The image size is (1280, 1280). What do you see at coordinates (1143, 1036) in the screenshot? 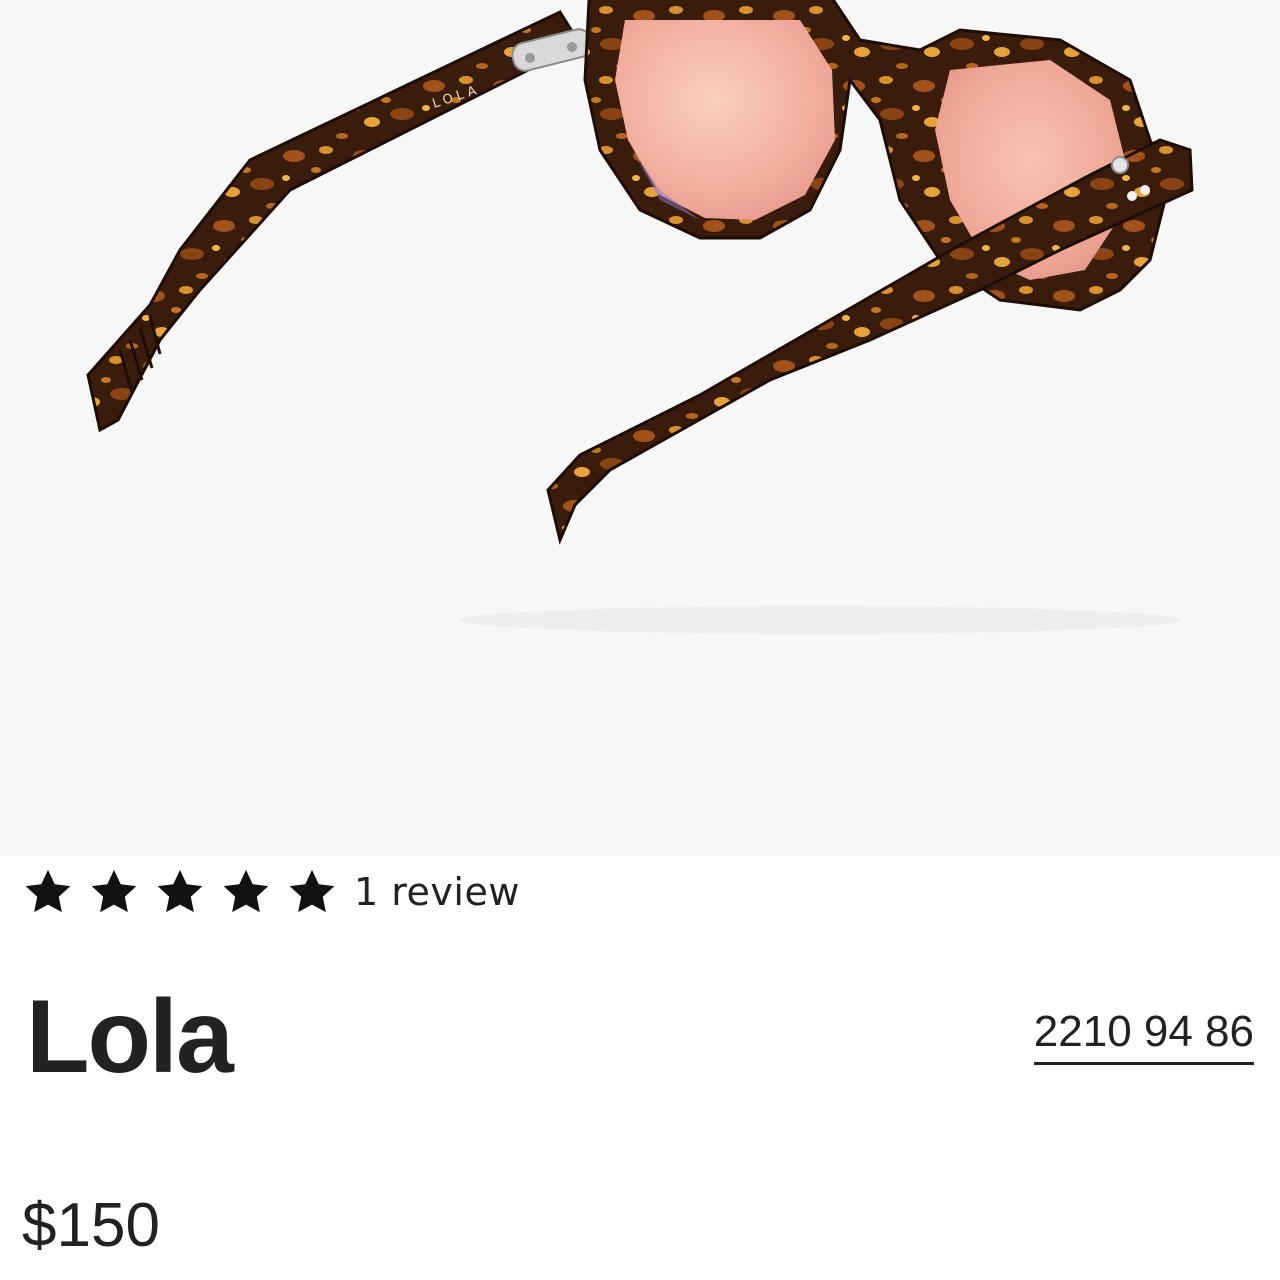
I see `sku-link: 2210 94 86` at bounding box center [1143, 1036].